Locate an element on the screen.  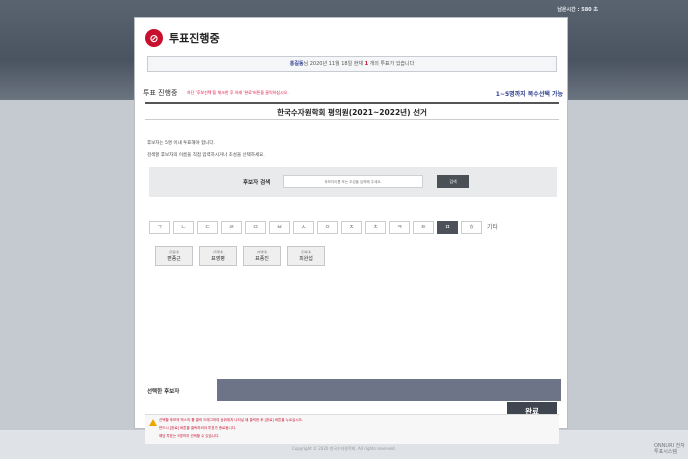
candidate-affiliation: (전북대) is located at coordinates (306, 252).